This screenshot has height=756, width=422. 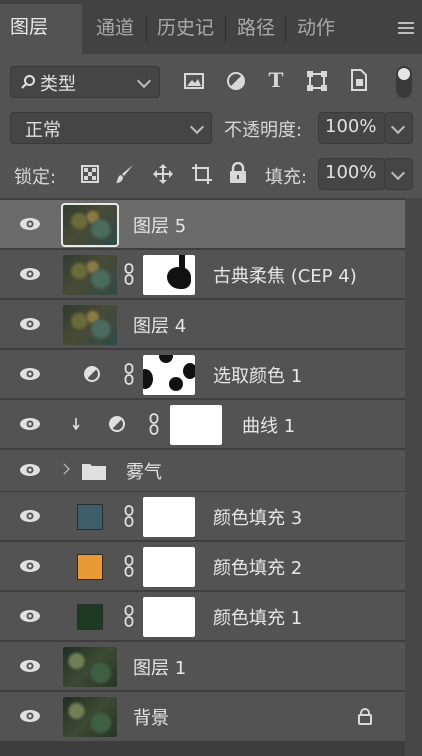 I want to click on layer-name: 雾气, so click(x=144, y=471).